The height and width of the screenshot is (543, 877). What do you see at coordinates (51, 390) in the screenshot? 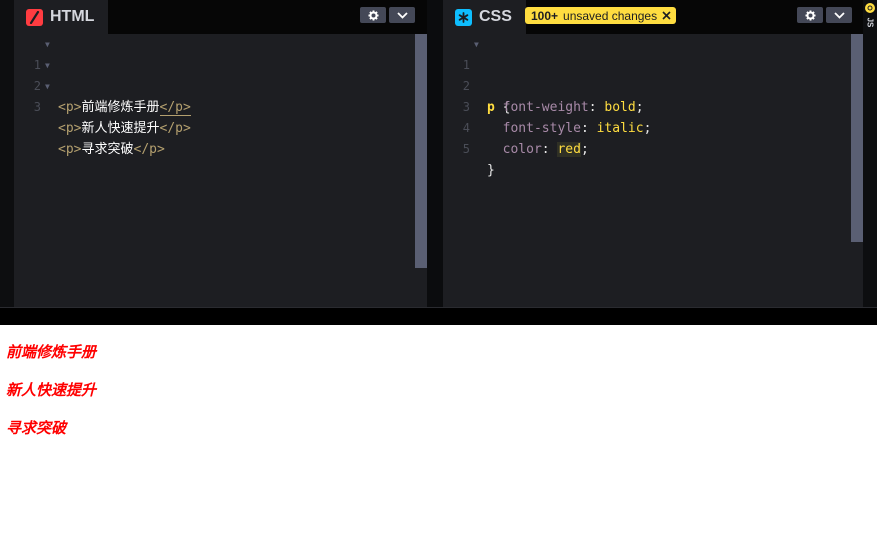
I see `preview-paragraph: 新人快速提升` at bounding box center [51, 390].